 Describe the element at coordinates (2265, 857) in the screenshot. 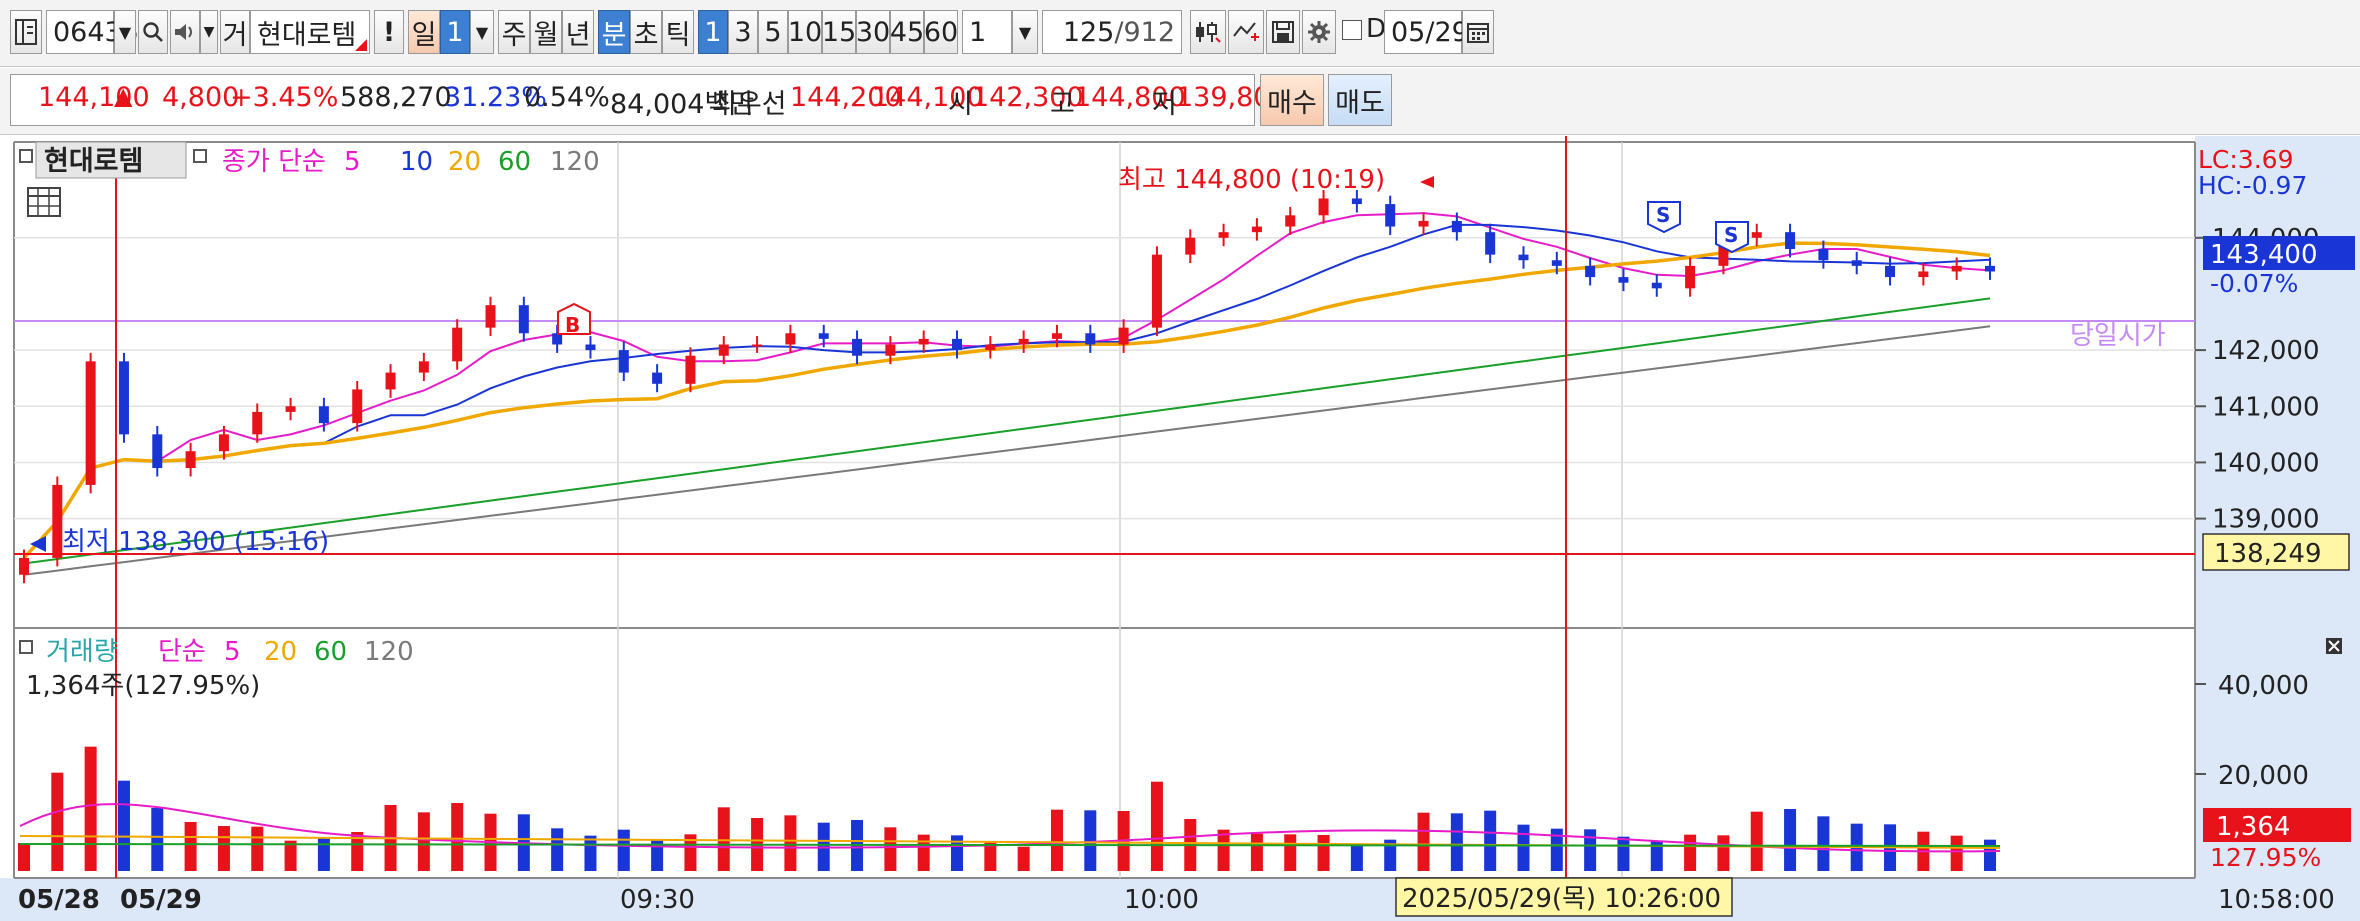

I see `current-volume-pct: 127.95%` at that location.